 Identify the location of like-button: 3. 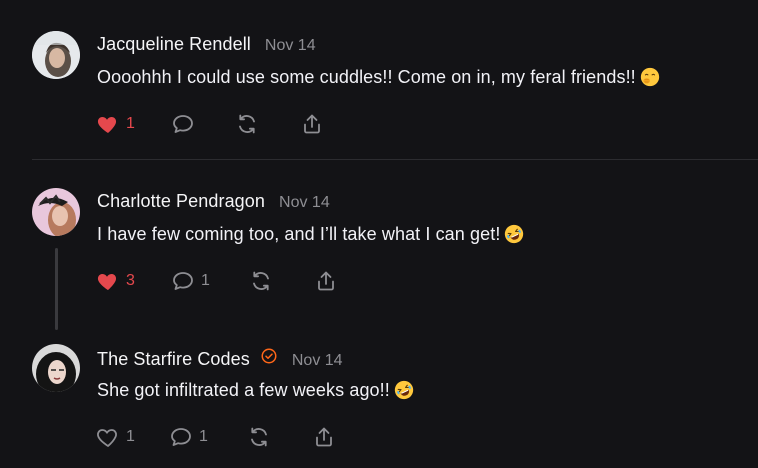
(115, 281).